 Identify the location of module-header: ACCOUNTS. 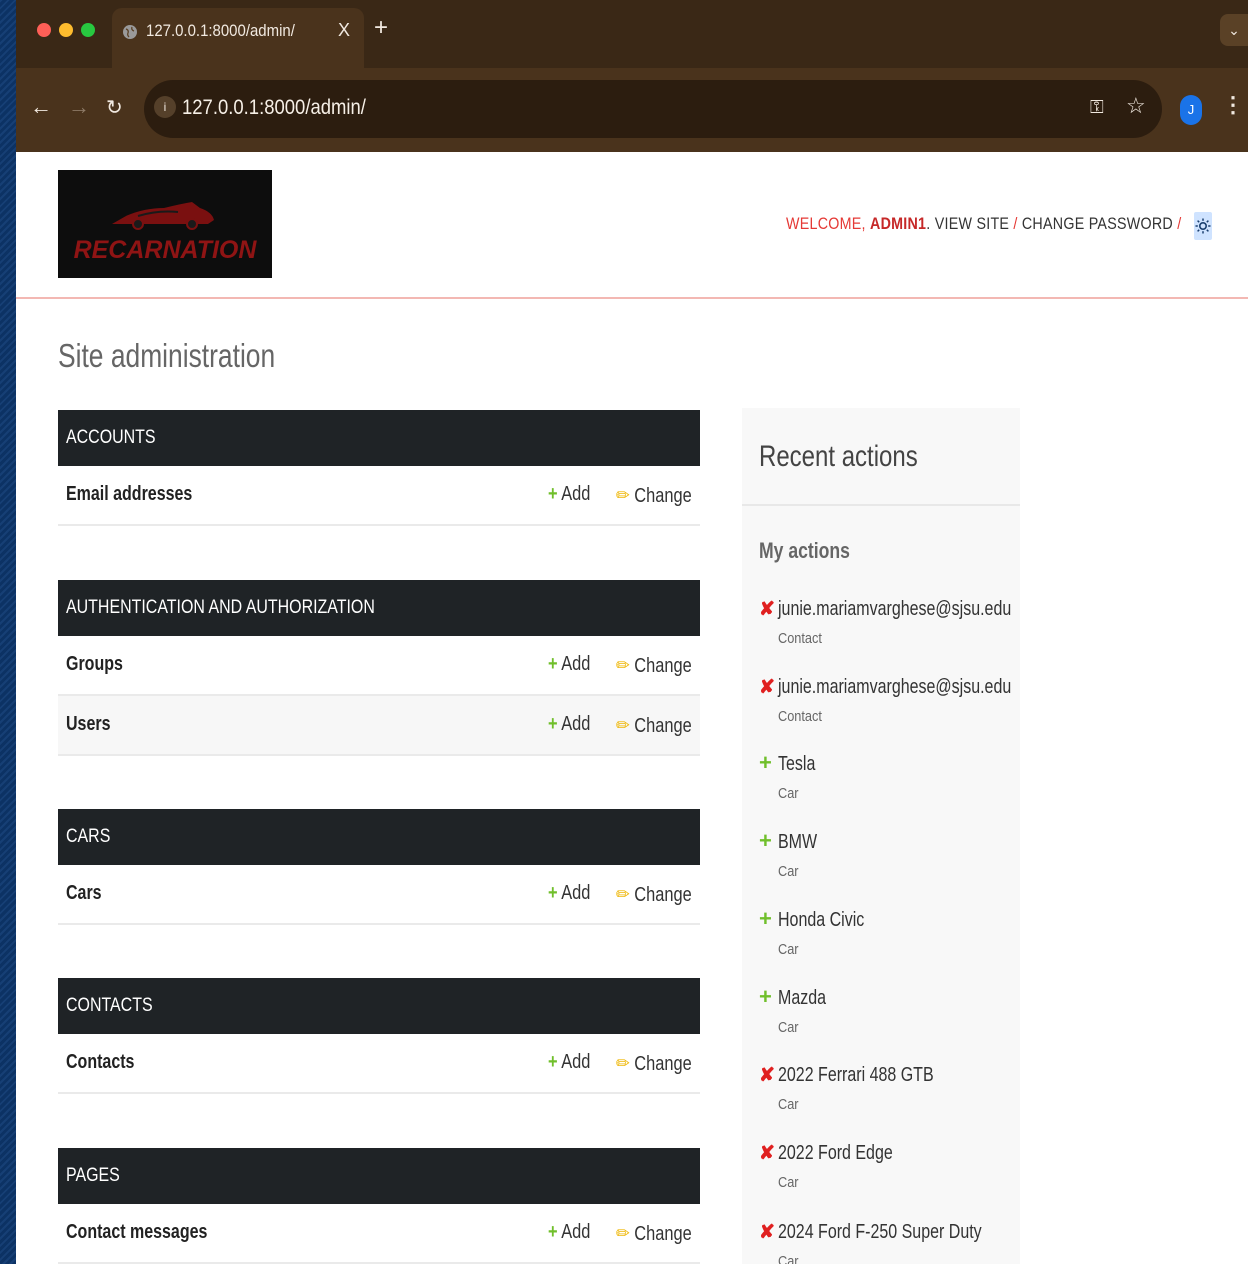
(379, 438).